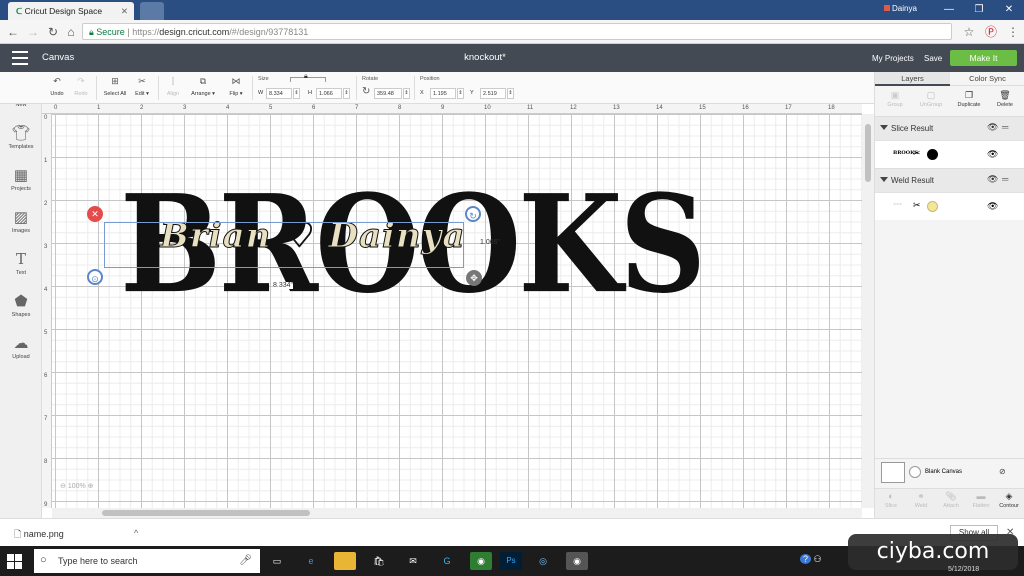 This screenshot has height=576, width=1024. What do you see at coordinates (173, 86) in the screenshot?
I see `align-button: ⫿ Align` at bounding box center [173, 86].